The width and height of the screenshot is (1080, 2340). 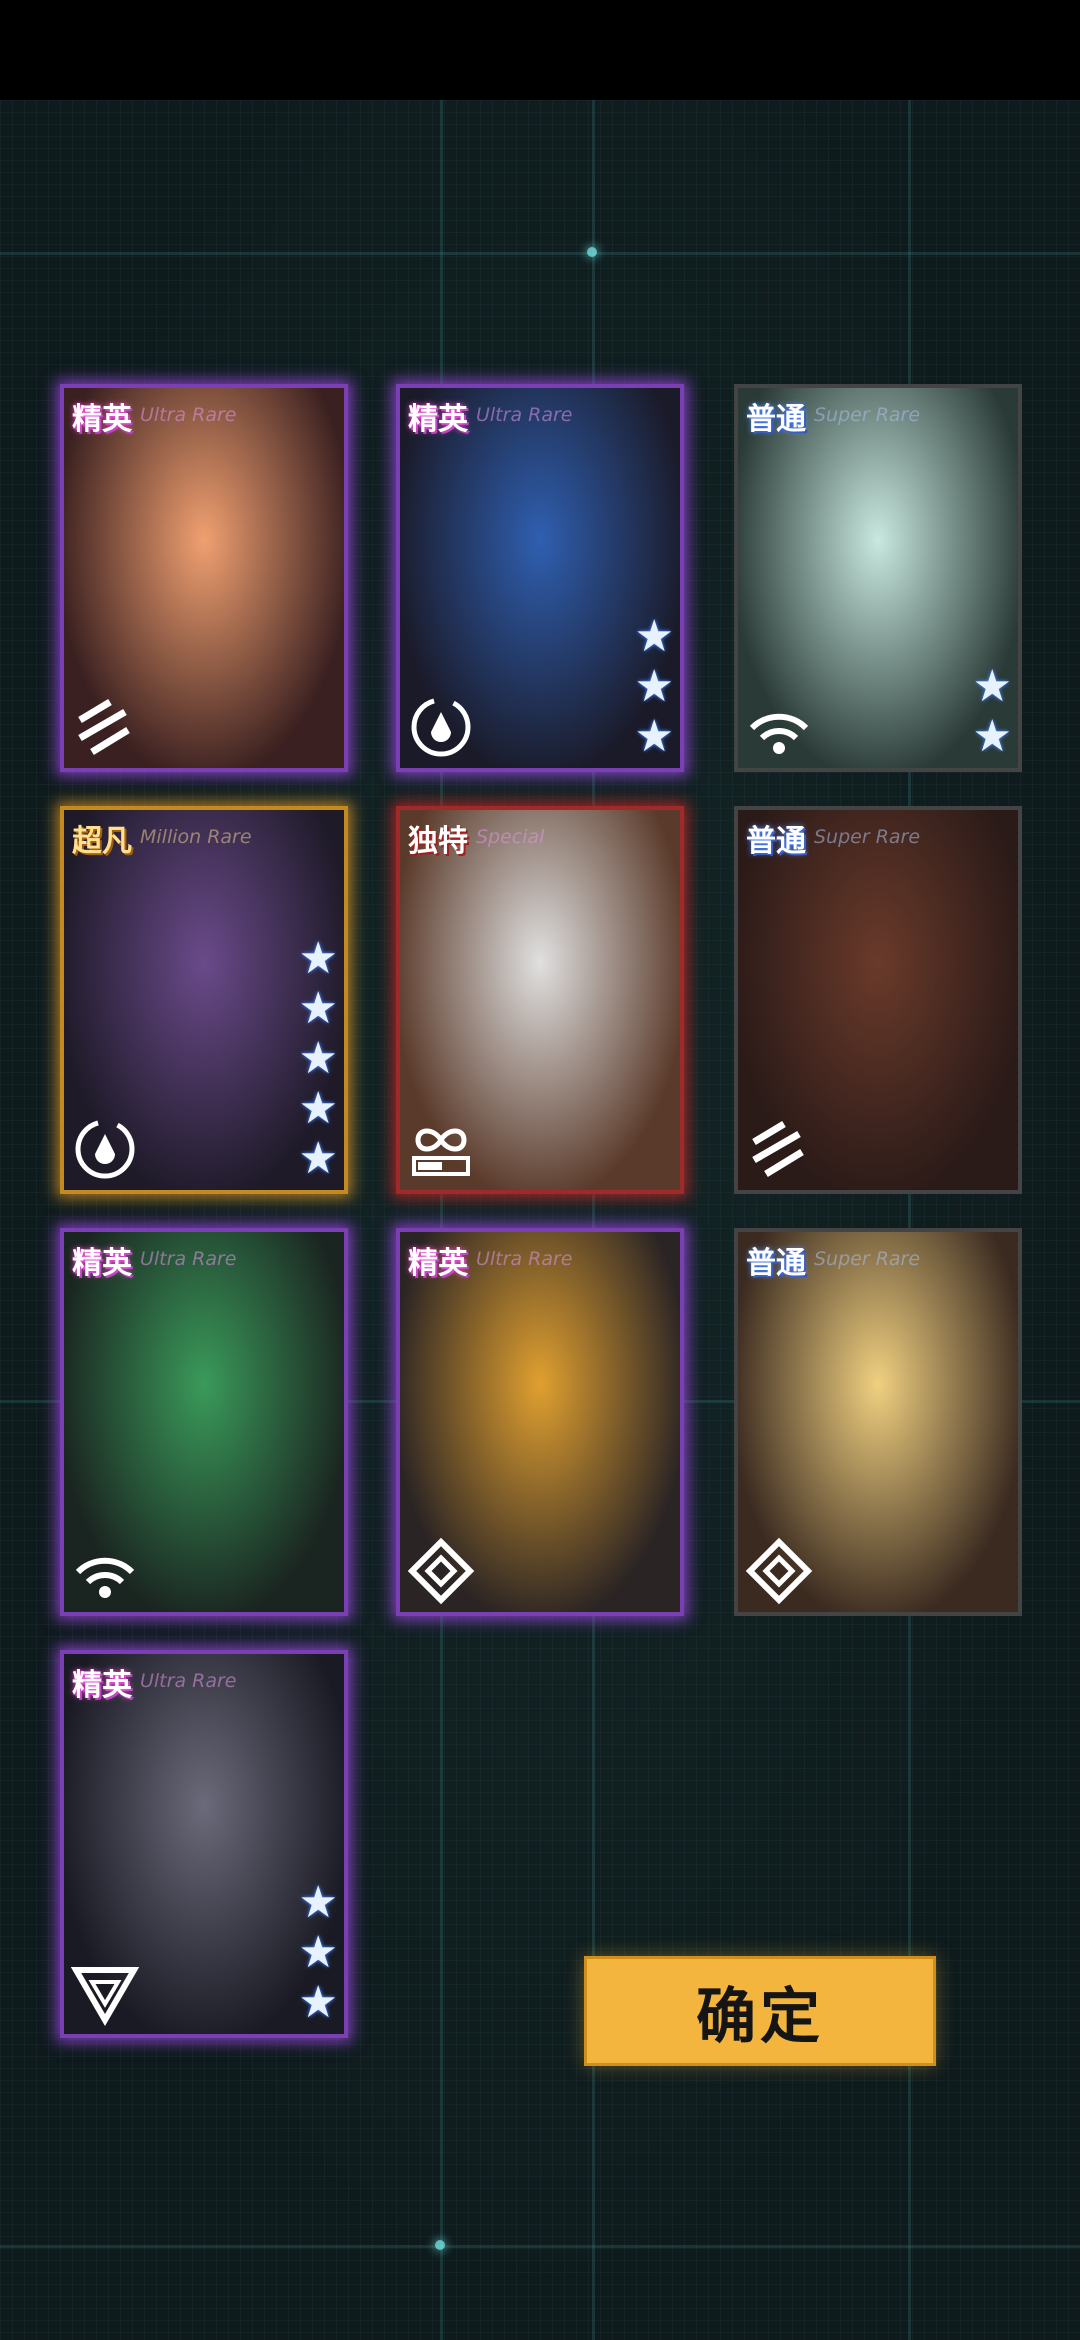 I want to click on rarity-label: 独特, so click(x=438, y=841).